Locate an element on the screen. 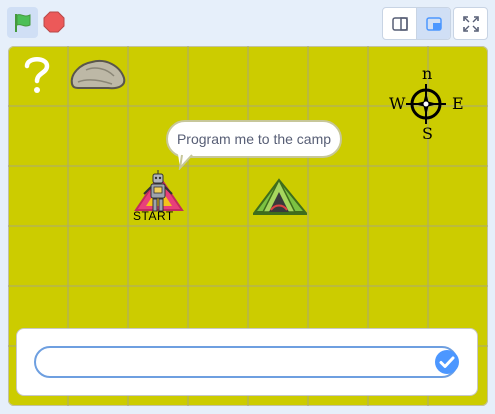  answer-input is located at coordinates (246, 362).